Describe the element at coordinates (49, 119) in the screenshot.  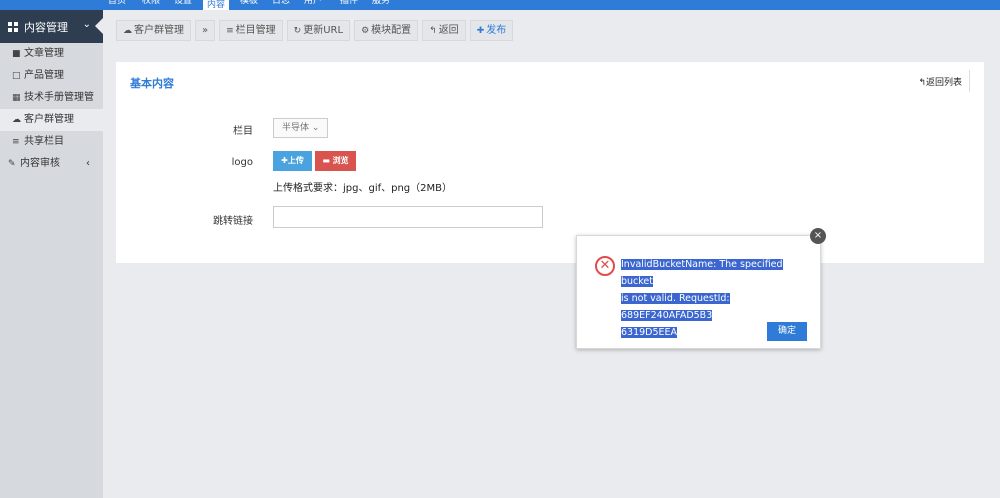
I see `sidebar-item-label: 客户群管理` at that location.